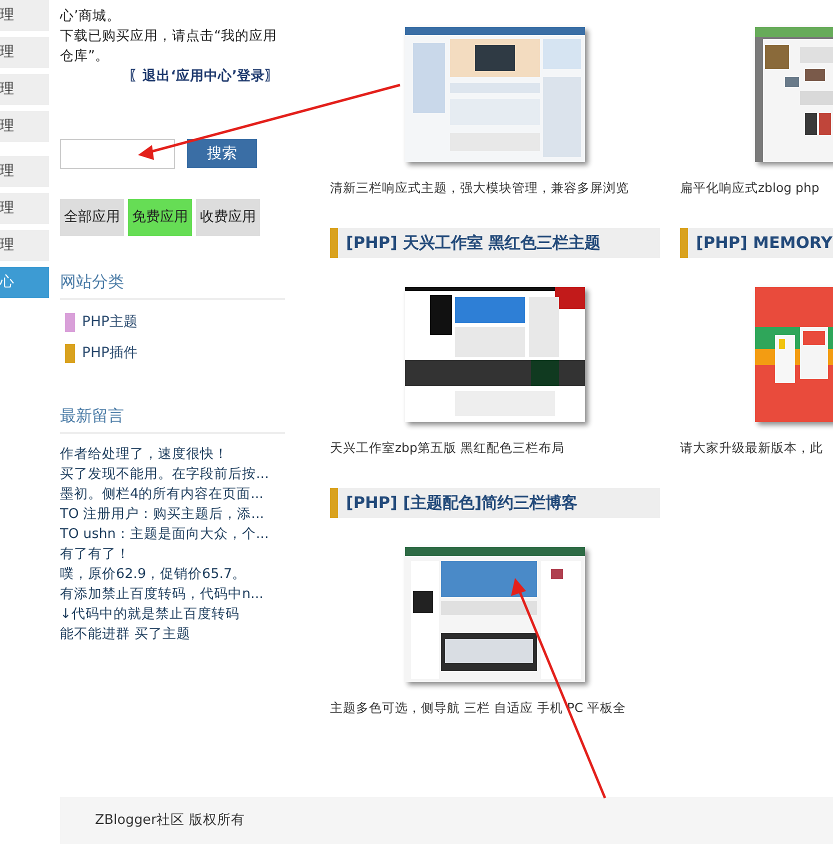  What do you see at coordinates (752, 448) in the screenshot?
I see `app-description: 请大家升级最新版本，此` at bounding box center [752, 448].